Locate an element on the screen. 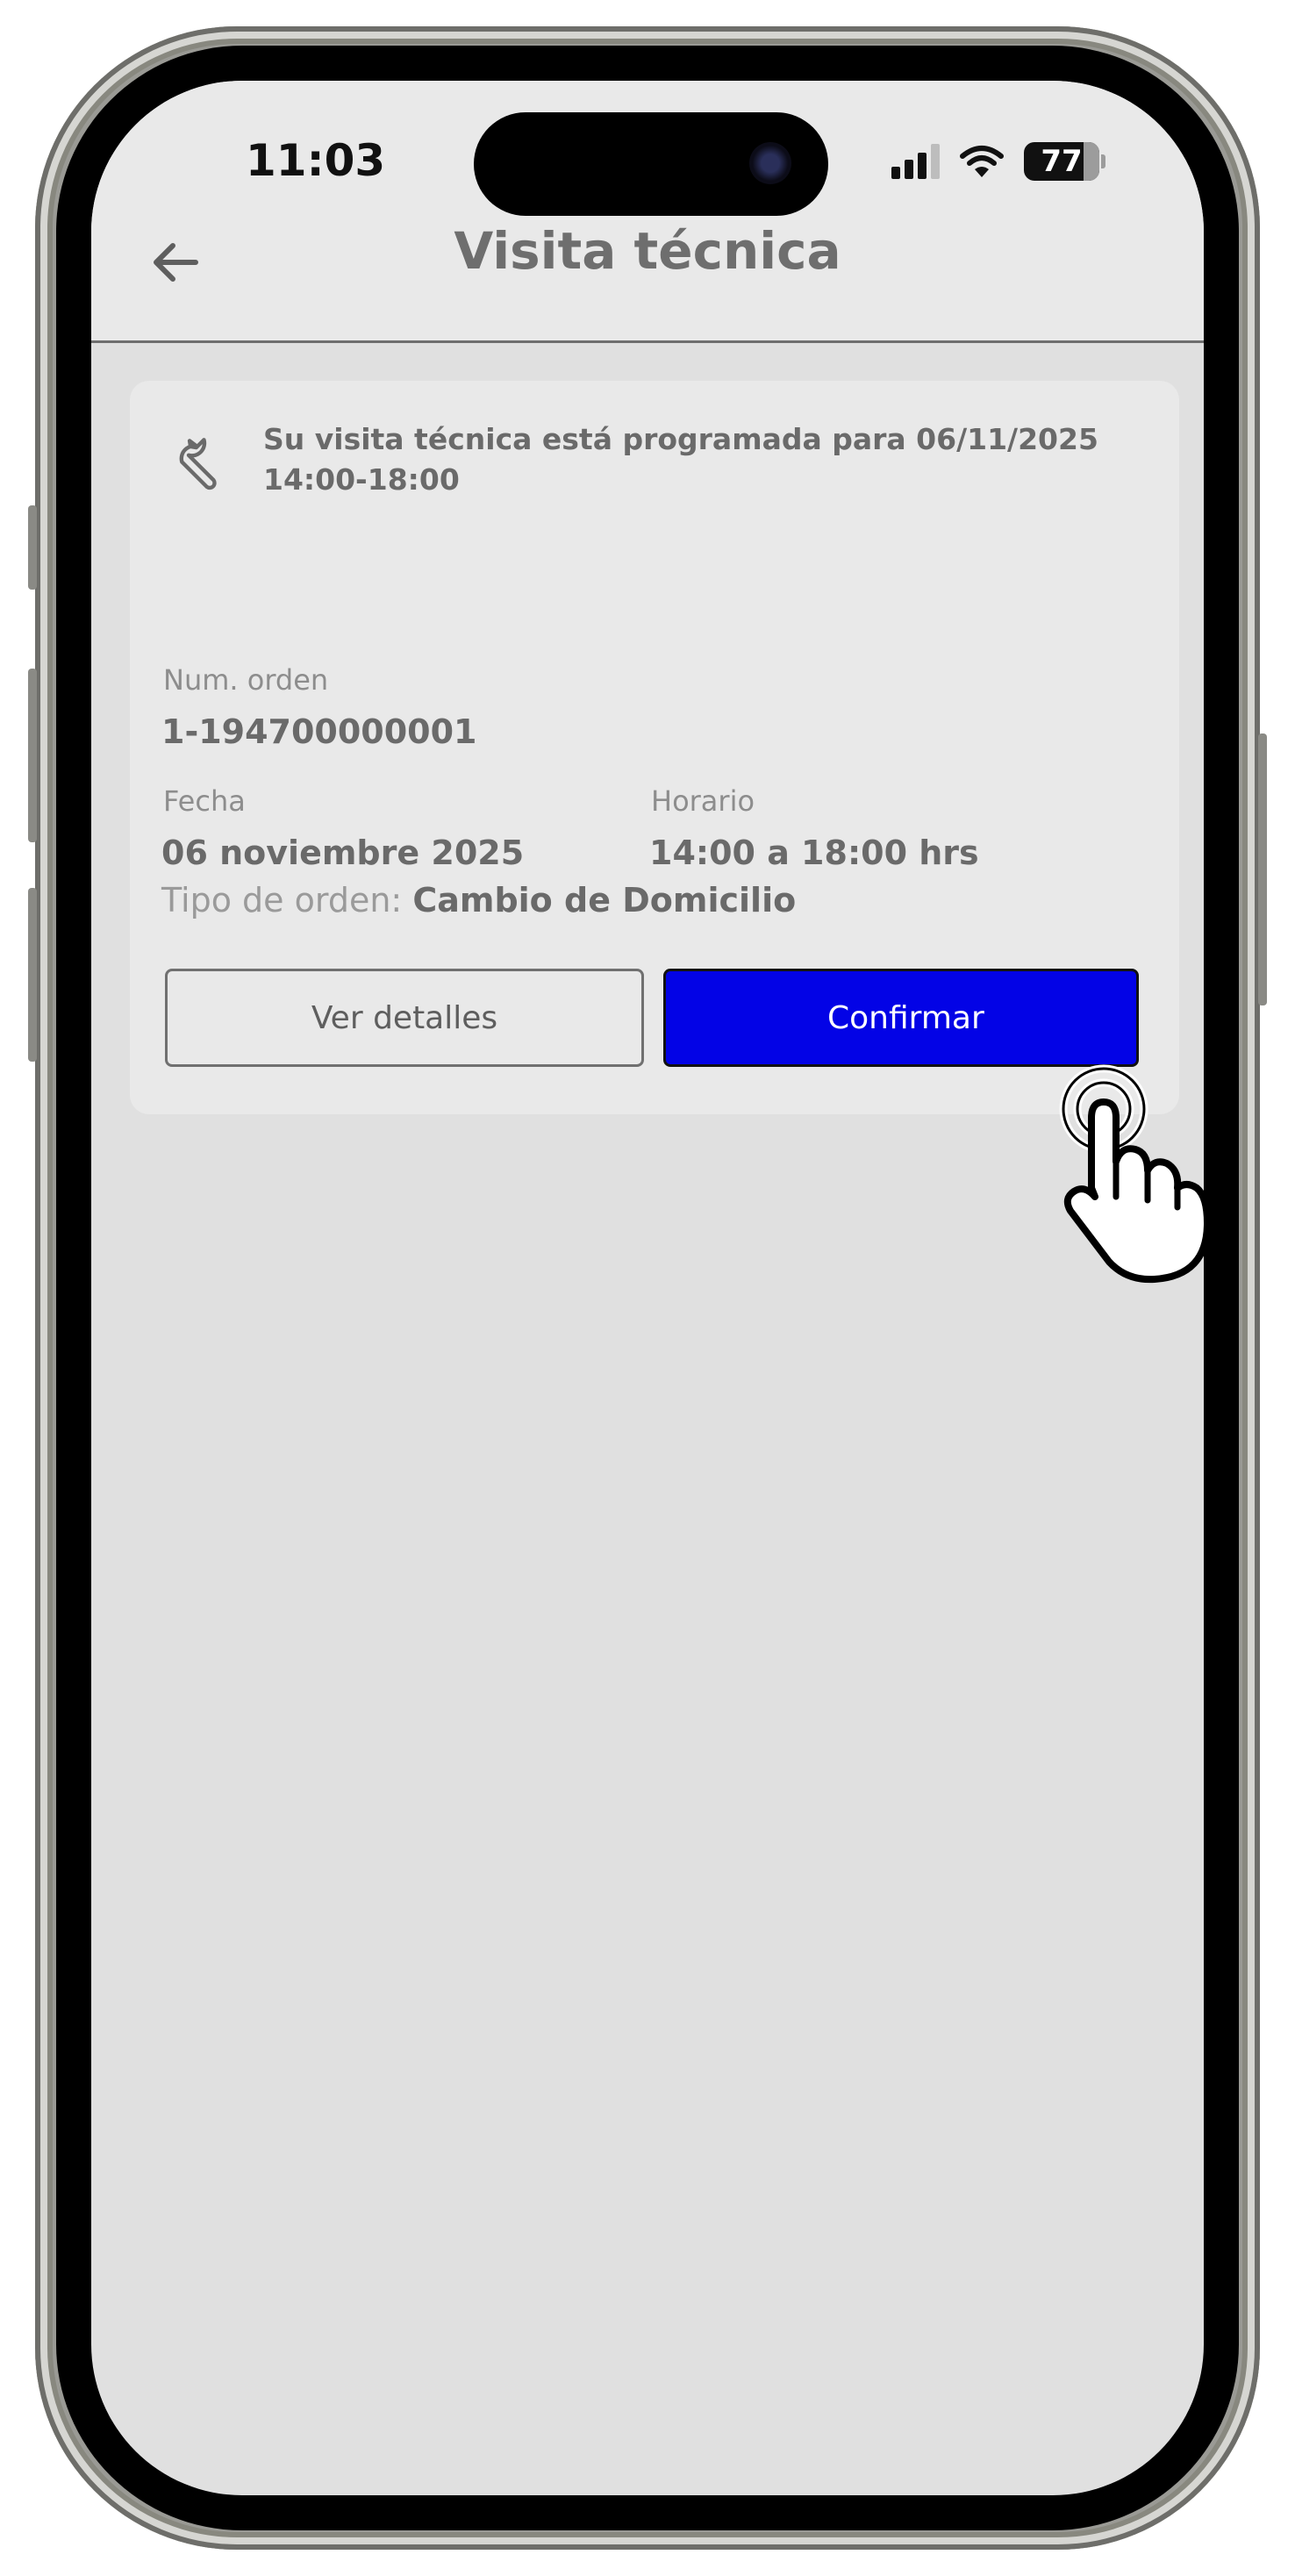 Image resolution: width=1295 pixels, height=2576 pixels. time-label: Horario is located at coordinates (703, 801).